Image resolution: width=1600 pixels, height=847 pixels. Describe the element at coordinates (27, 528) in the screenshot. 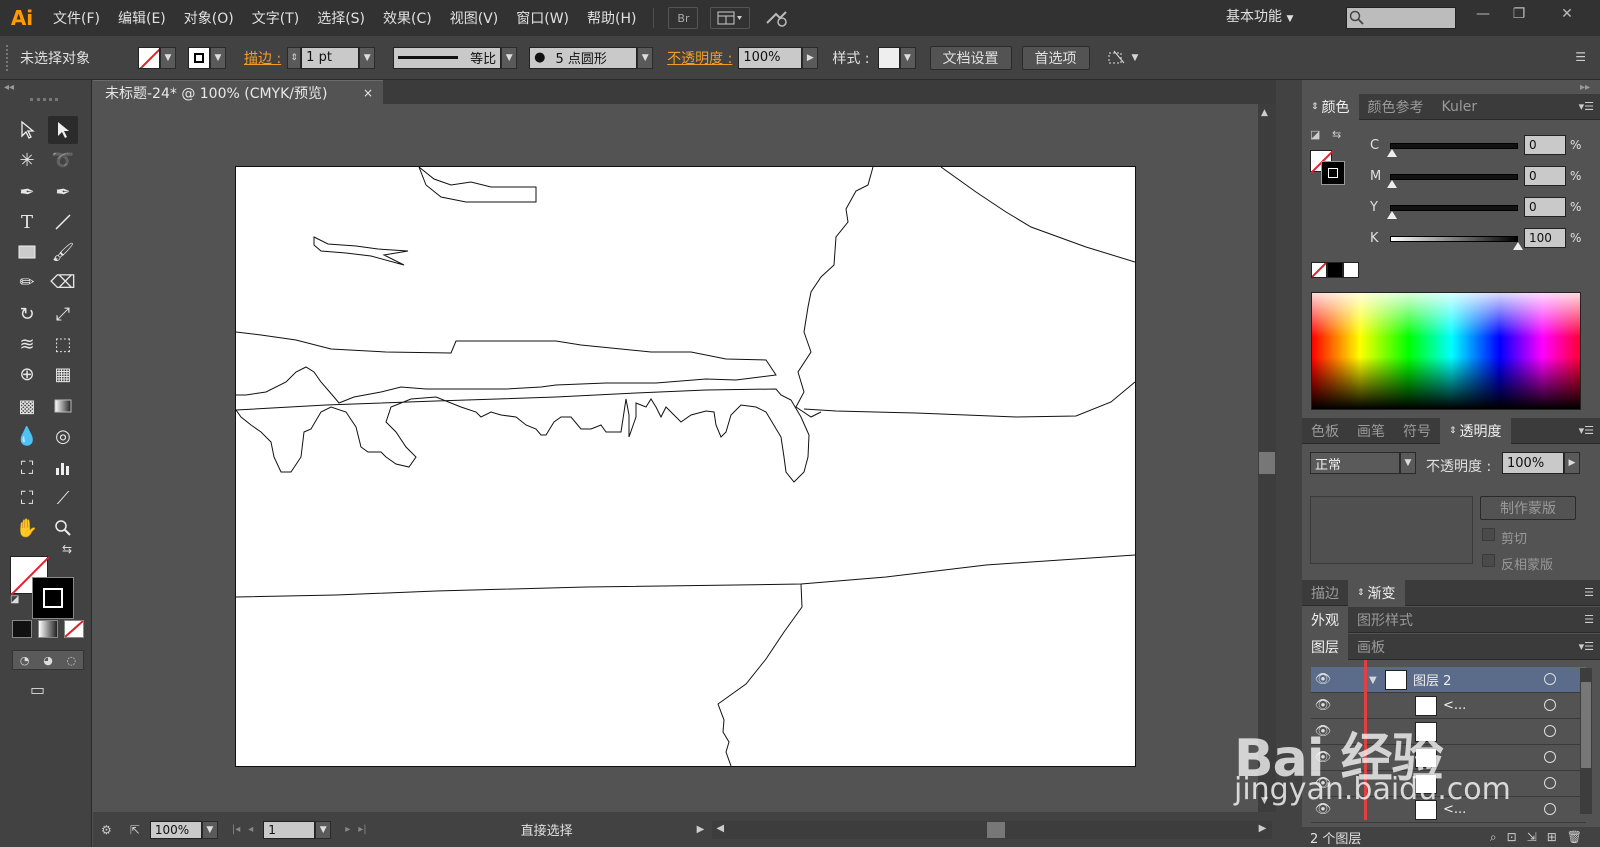

I see `hand-tool-icon: ✋` at that location.